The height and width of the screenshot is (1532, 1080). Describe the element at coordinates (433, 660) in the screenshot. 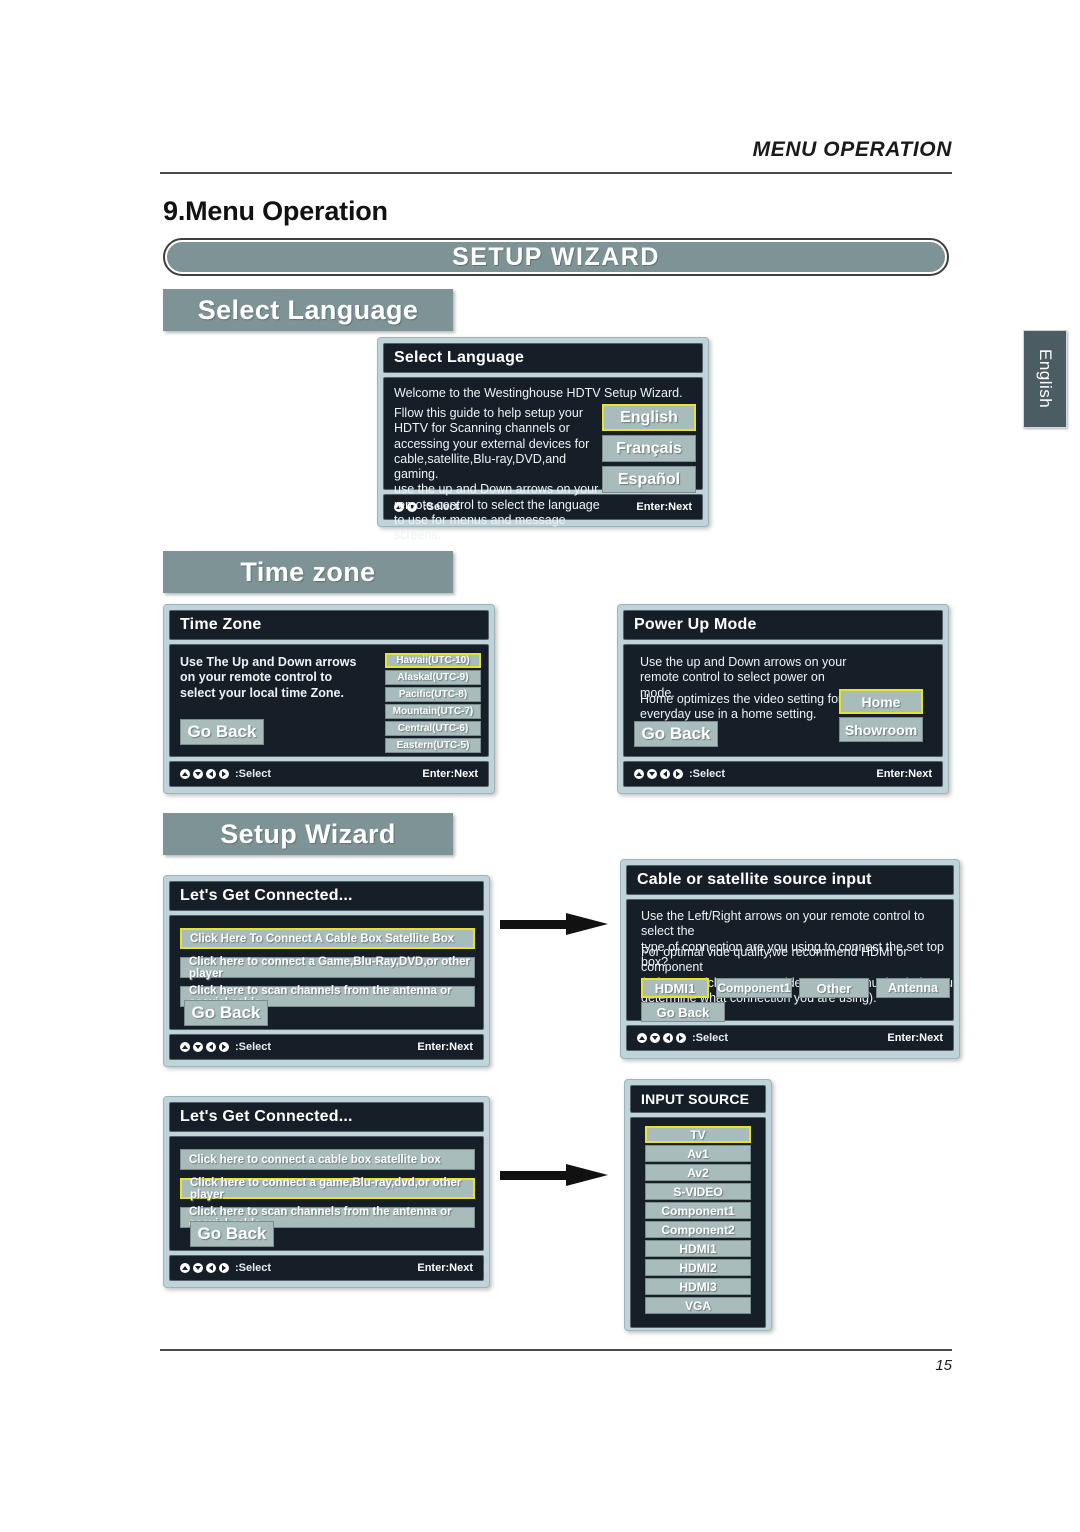

I see `time-zone-option-hawaii: Hawaii(UTC-10)` at that location.